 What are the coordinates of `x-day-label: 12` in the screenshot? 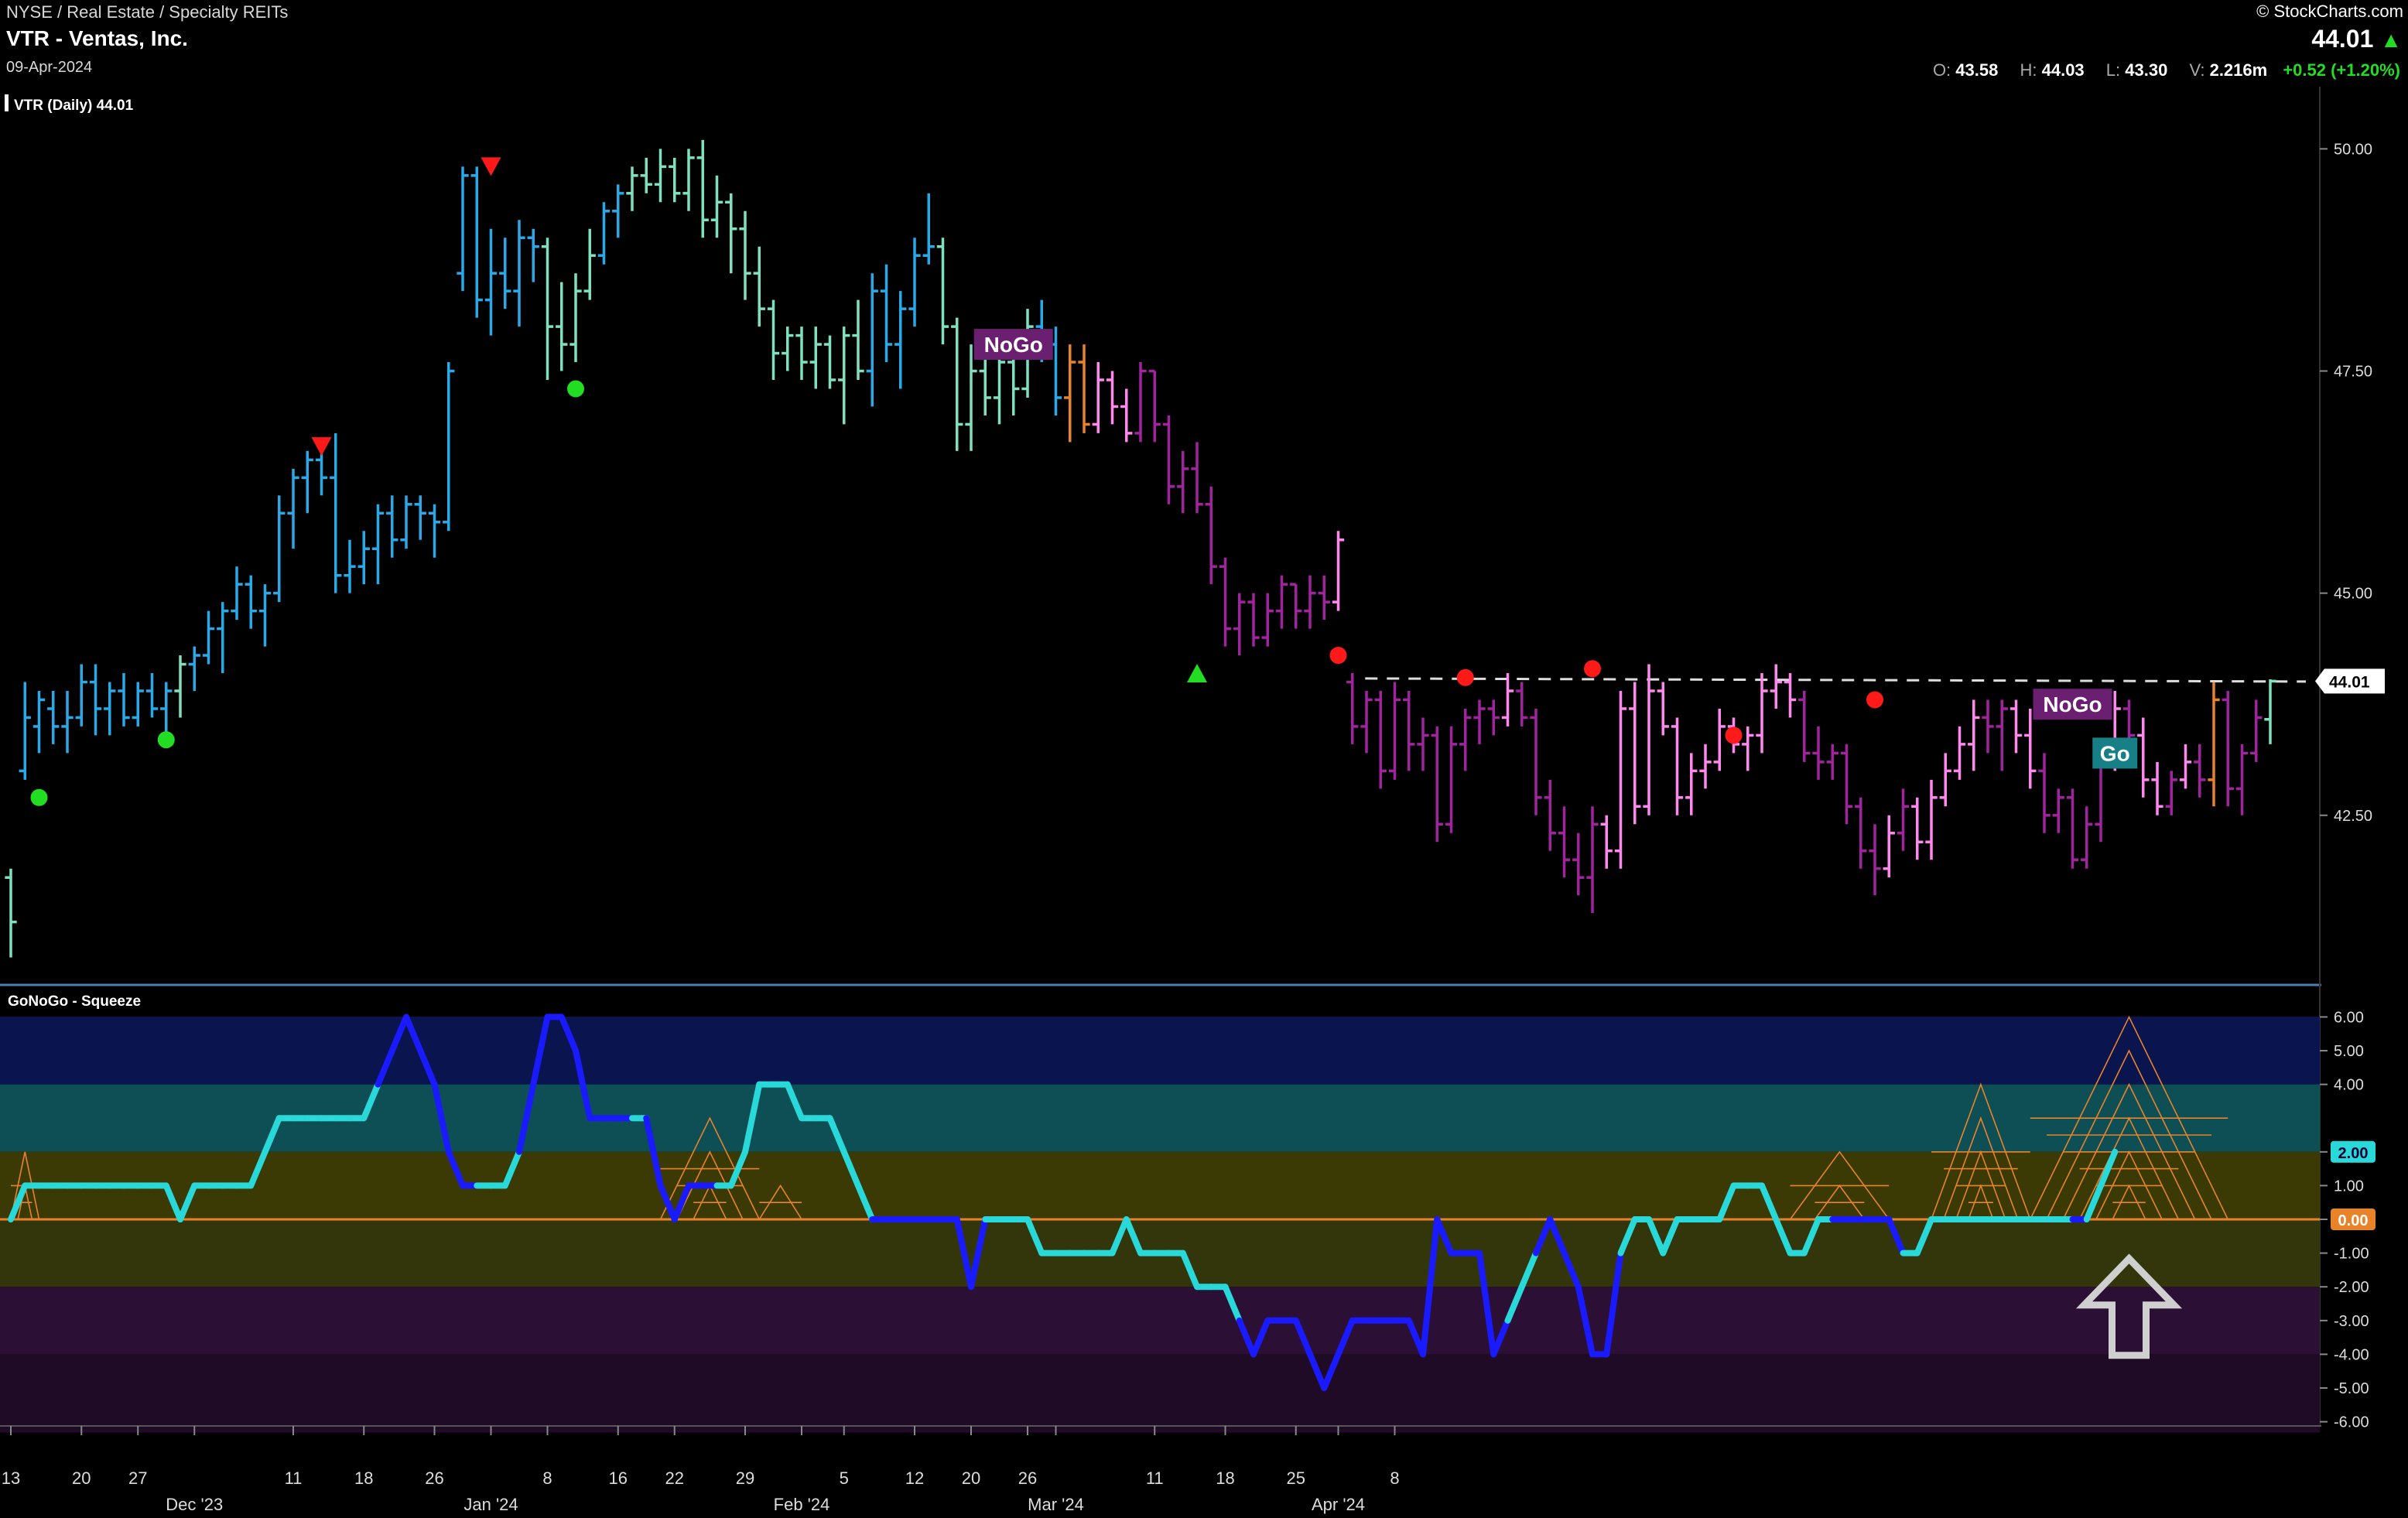 It's located at (914, 1478).